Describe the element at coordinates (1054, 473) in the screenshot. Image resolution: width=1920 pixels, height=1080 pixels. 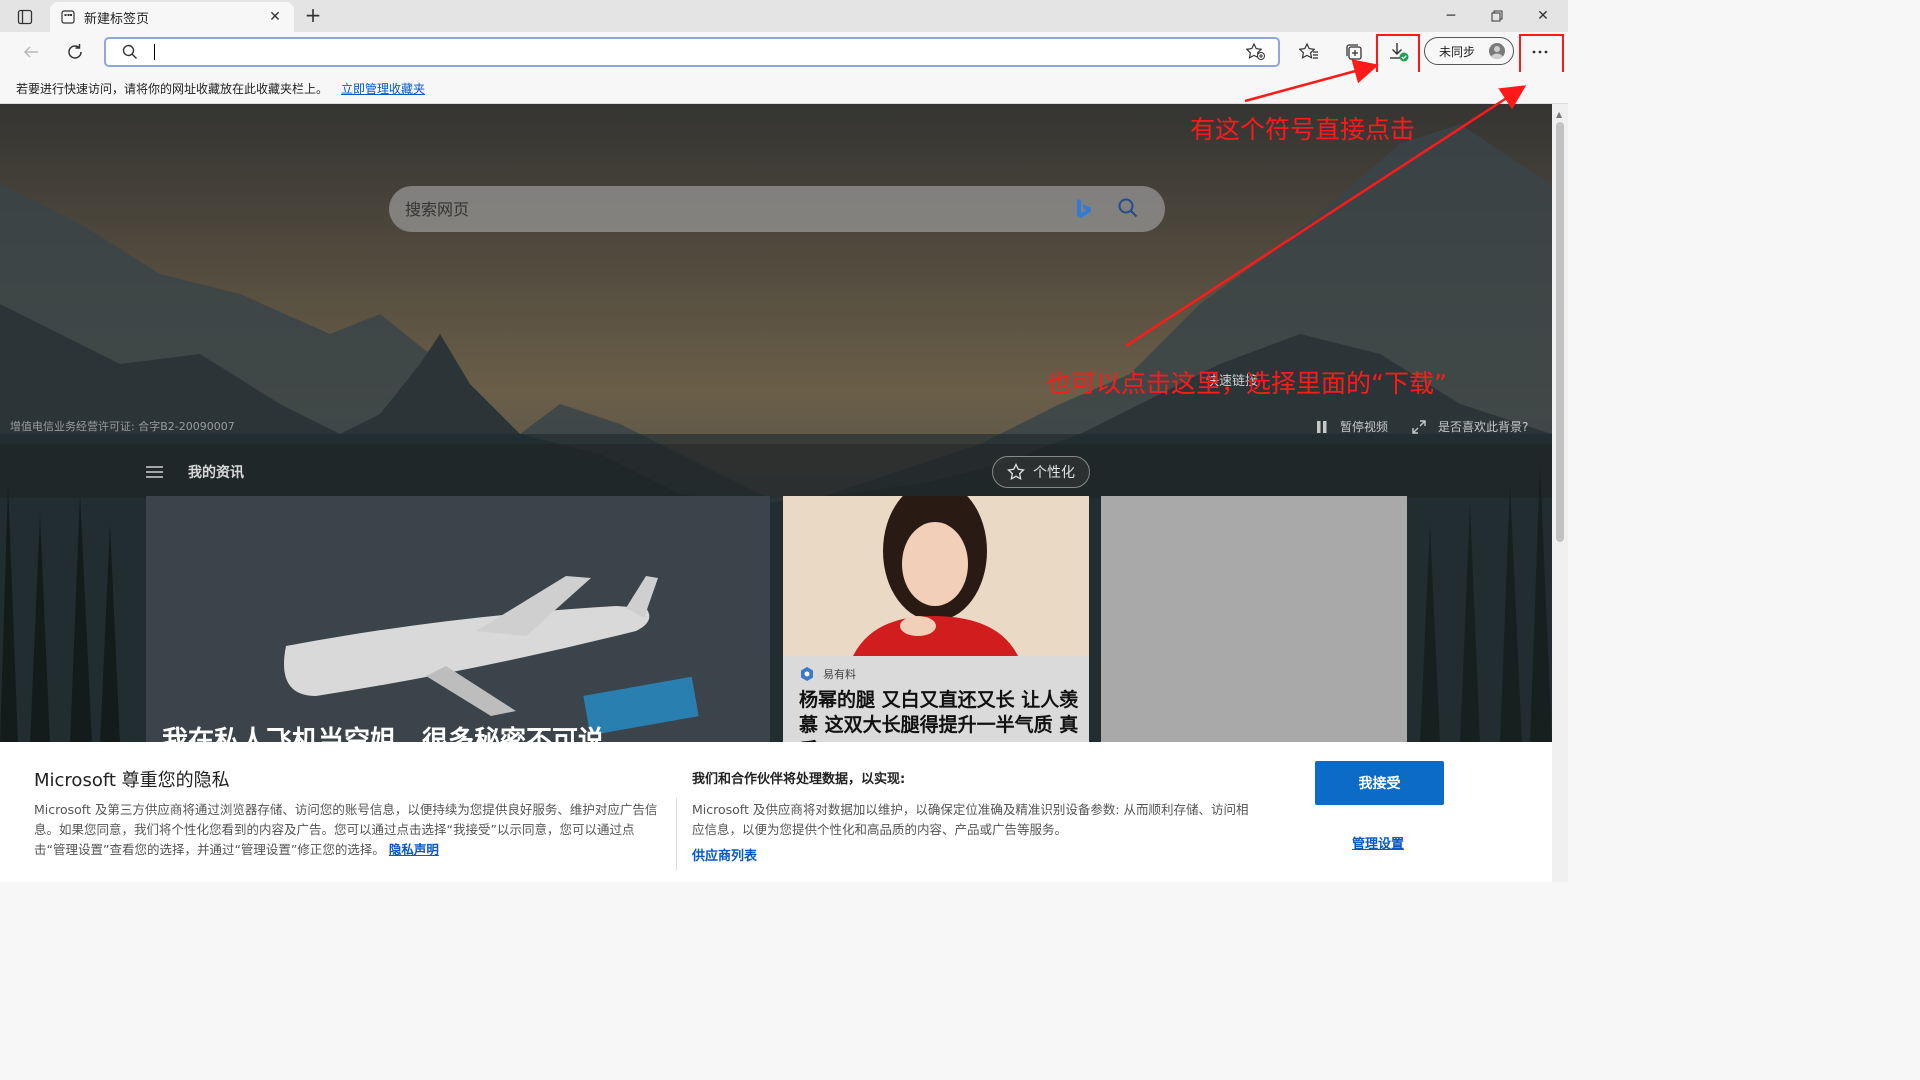
I see `personalize-label: 个性化` at that location.